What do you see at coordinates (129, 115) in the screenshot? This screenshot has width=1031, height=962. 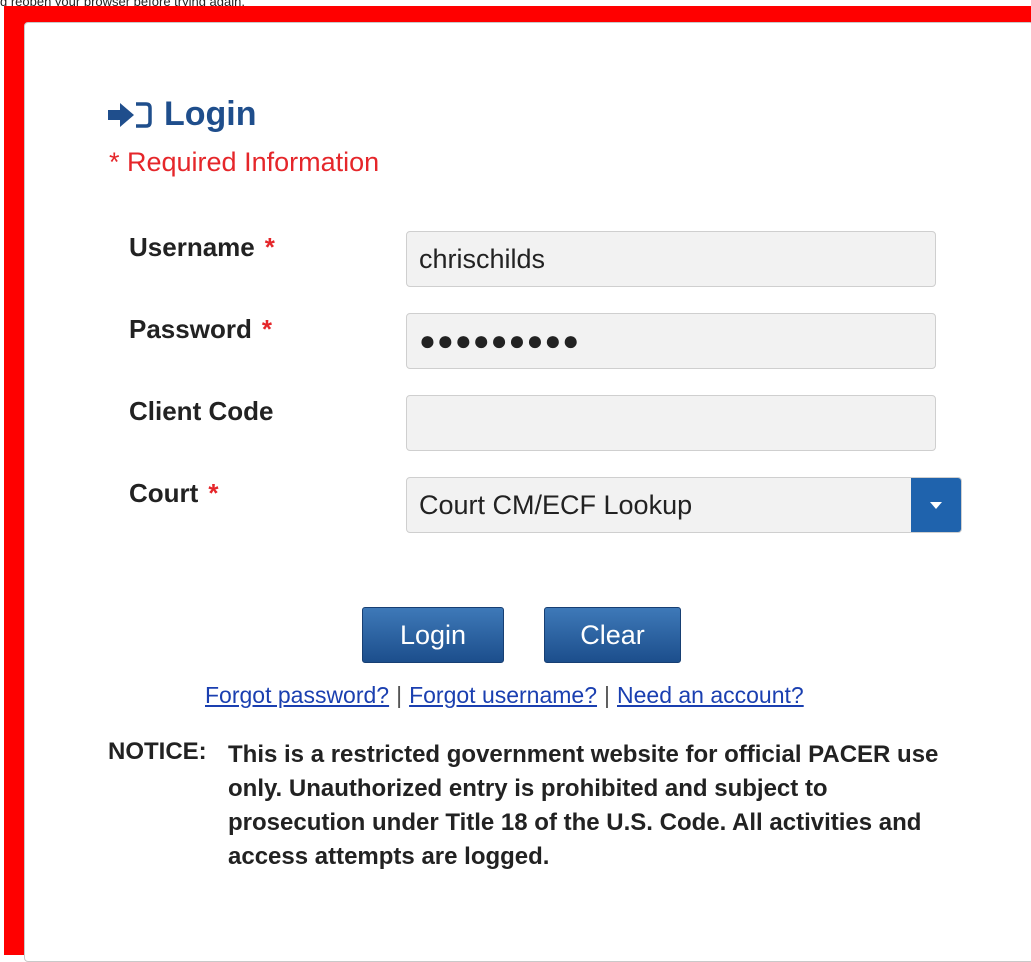 I see `sign-in-icon` at bounding box center [129, 115].